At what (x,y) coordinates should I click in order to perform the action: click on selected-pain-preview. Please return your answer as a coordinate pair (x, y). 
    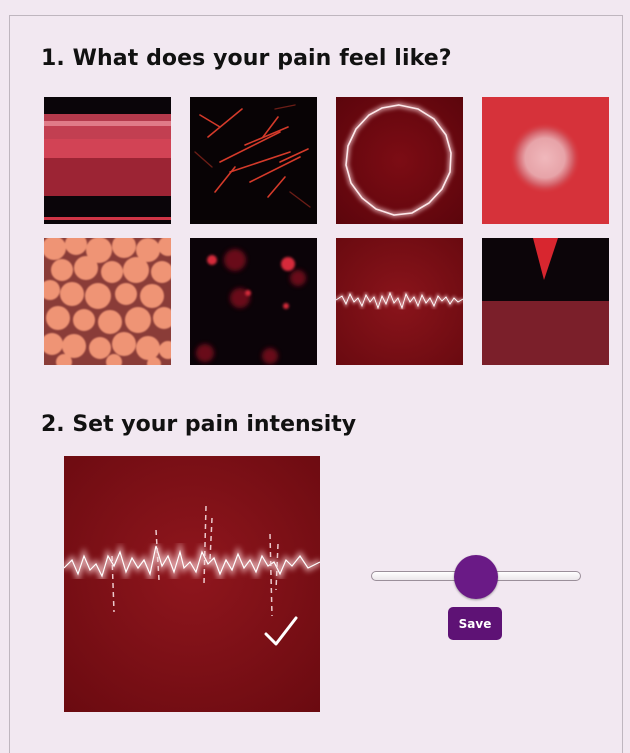
    Looking at the image, I should click on (192, 584).